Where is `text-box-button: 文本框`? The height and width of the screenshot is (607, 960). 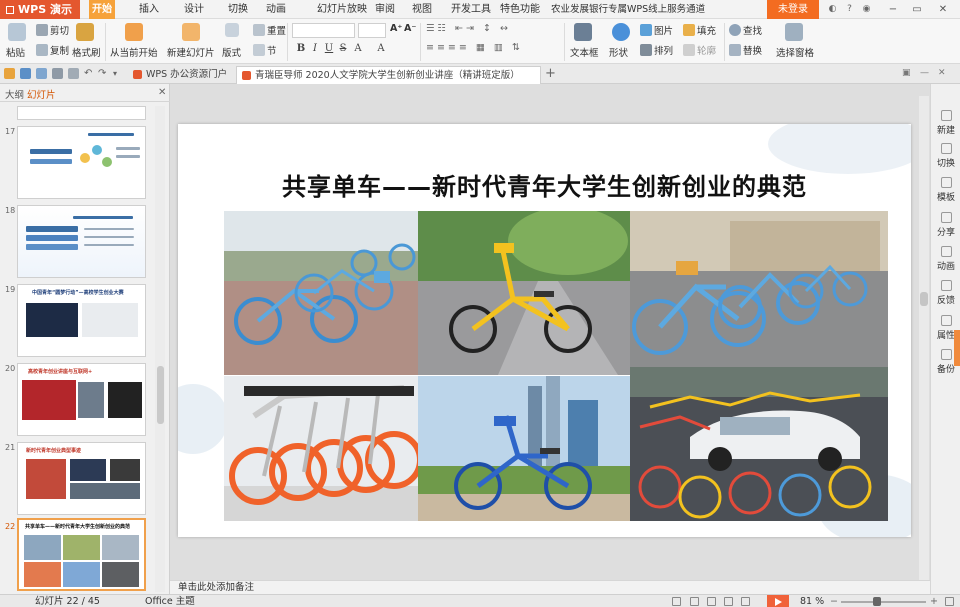
text-box-button: 文本框 is located at coordinates (584, 52).